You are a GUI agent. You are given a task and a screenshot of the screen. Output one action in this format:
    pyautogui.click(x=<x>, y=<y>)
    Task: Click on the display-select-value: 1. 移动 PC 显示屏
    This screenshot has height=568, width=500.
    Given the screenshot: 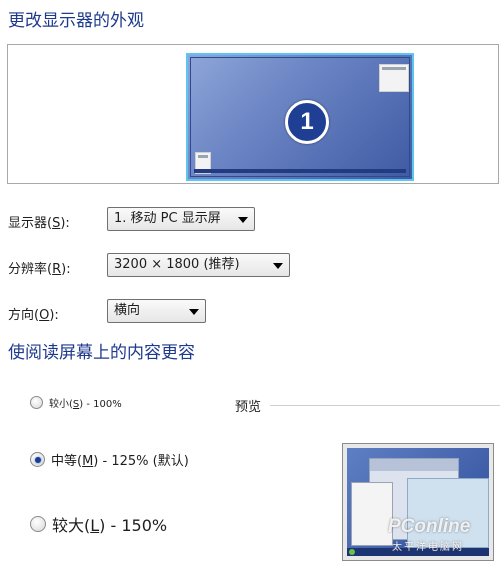 What is the action you would take?
    pyautogui.click(x=167, y=218)
    